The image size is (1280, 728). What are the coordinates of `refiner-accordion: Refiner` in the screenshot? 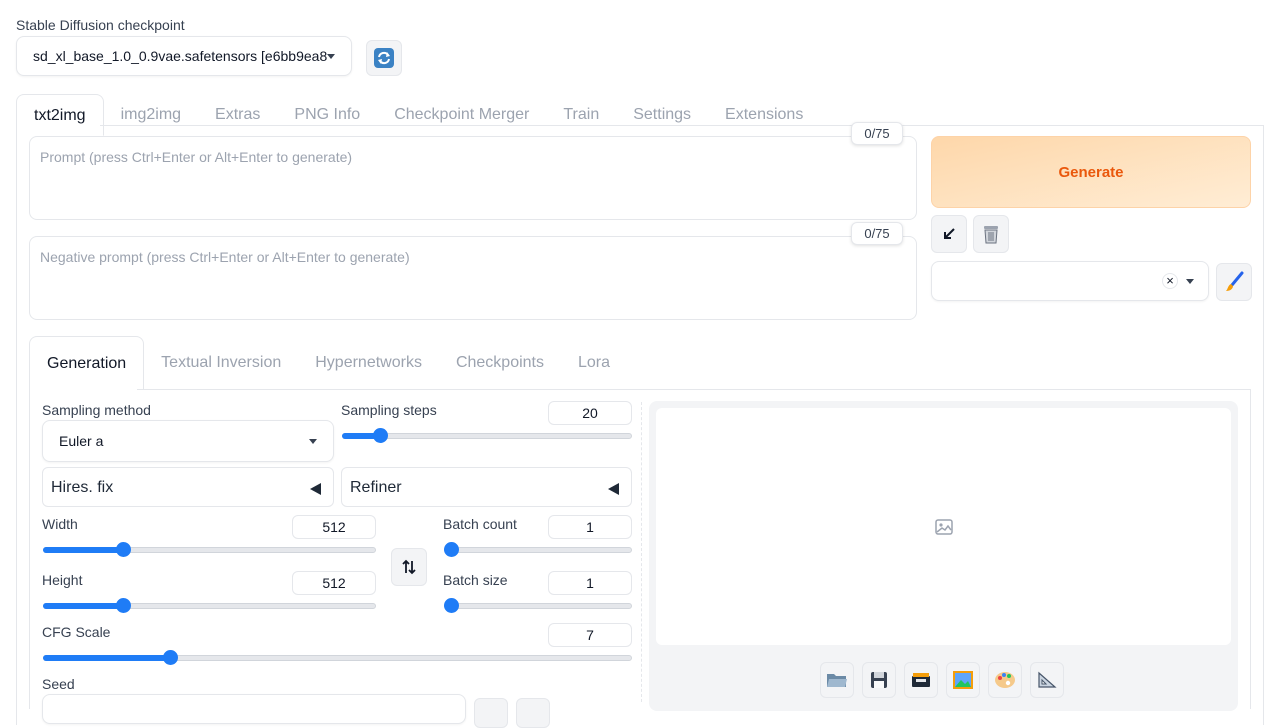 It's located at (486, 487).